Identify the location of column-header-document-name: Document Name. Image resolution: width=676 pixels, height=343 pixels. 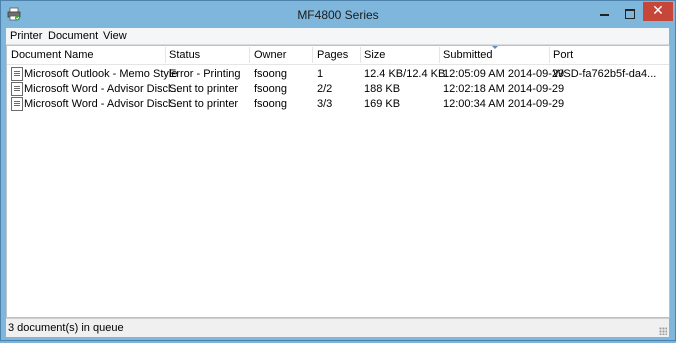
(52, 56).